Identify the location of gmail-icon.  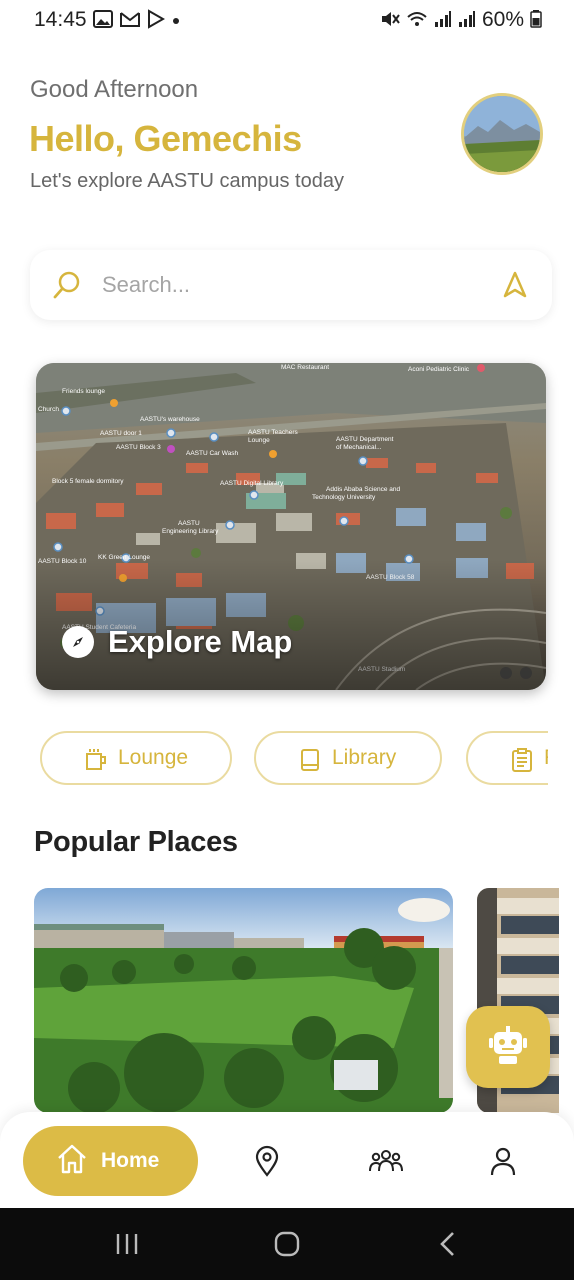
(130, 20).